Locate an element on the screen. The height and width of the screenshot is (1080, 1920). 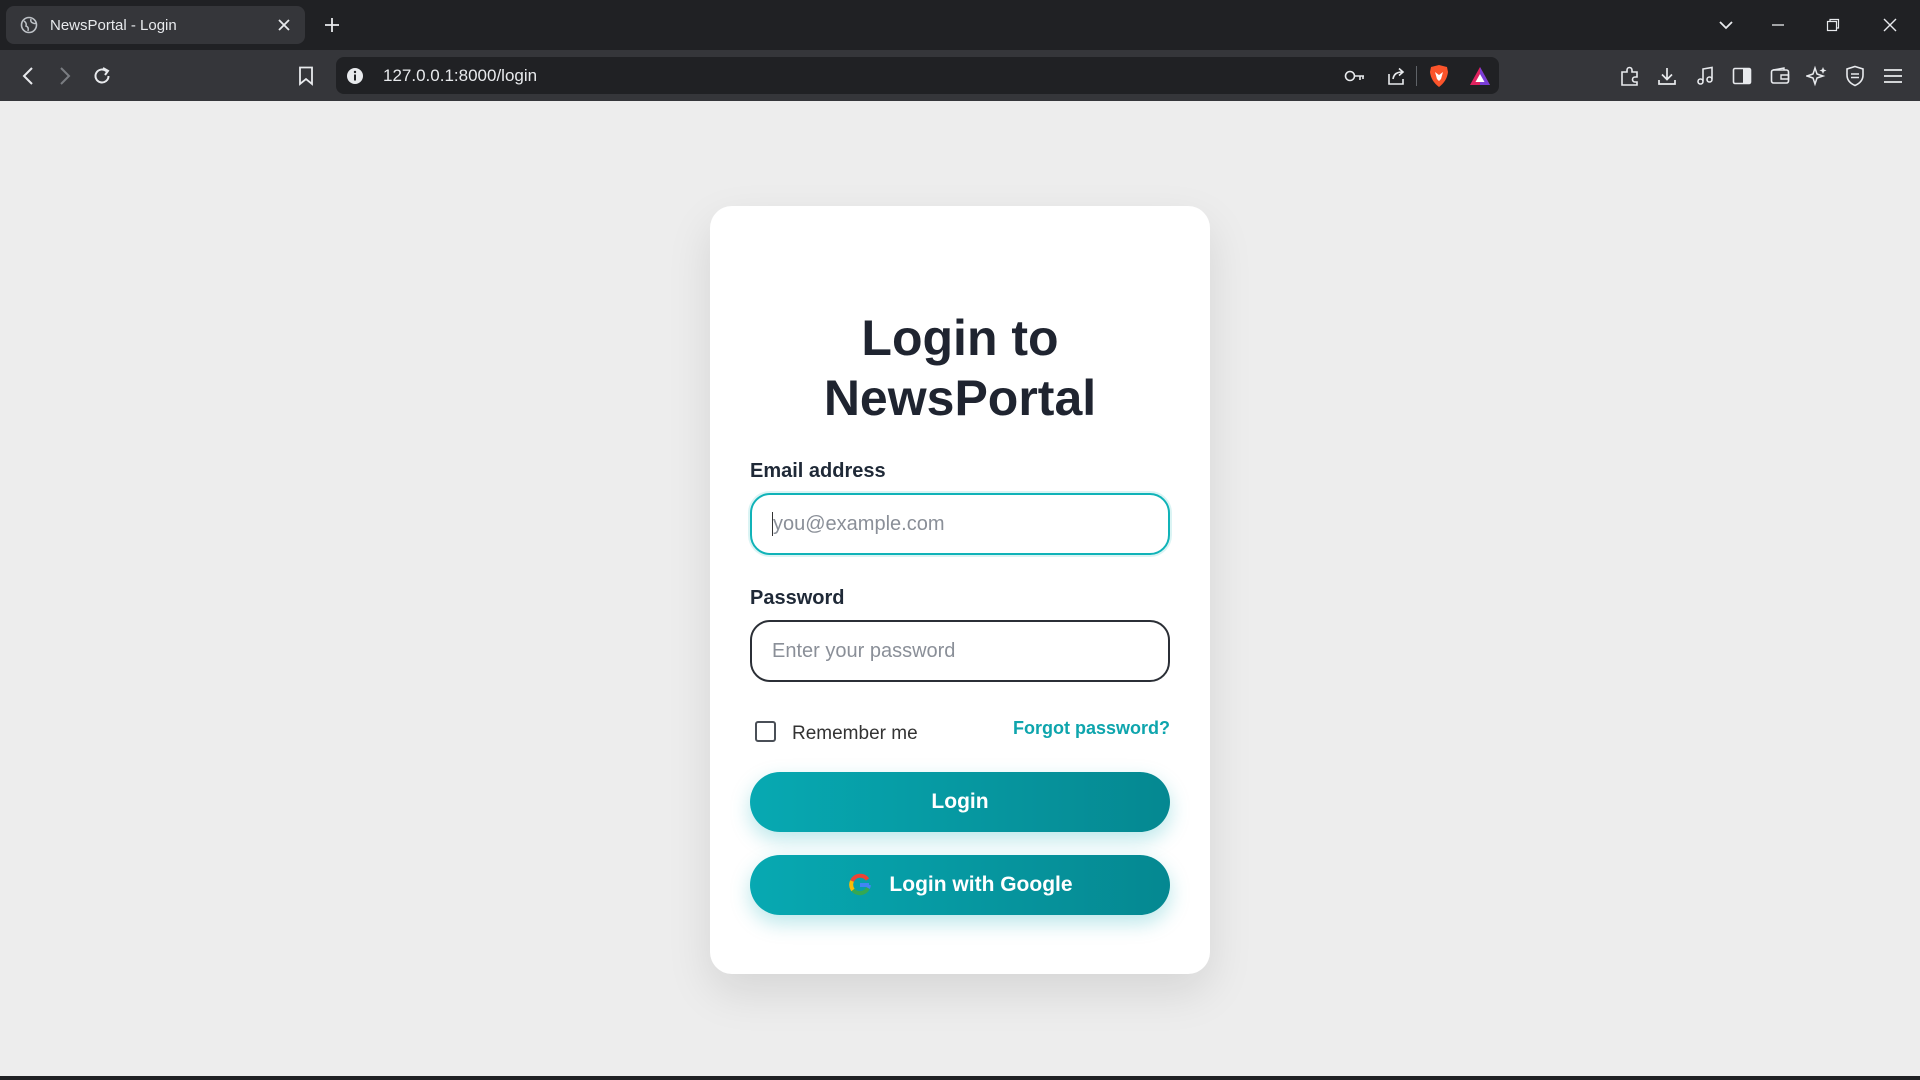
brave-shield-icon is located at coordinates (1439, 76).